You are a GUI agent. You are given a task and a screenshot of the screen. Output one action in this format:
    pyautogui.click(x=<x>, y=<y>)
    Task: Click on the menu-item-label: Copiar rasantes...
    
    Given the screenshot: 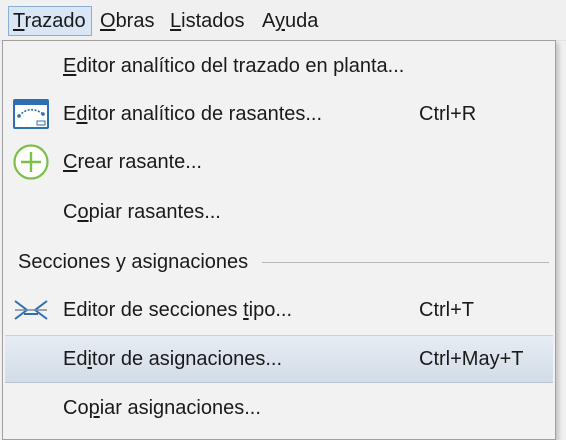 What is the action you would take?
    pyautogui.click(x=142, y=212)
    